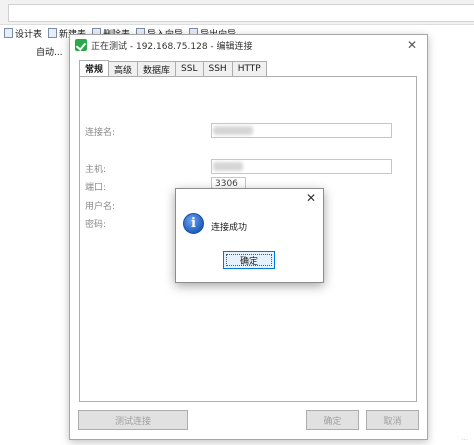 Image resolution: width=474 pixels, height=445 pixels. Describe the element at coordinates (133, 420) in the screenshot. I see `test-connection-button: 测试连接` at that location.